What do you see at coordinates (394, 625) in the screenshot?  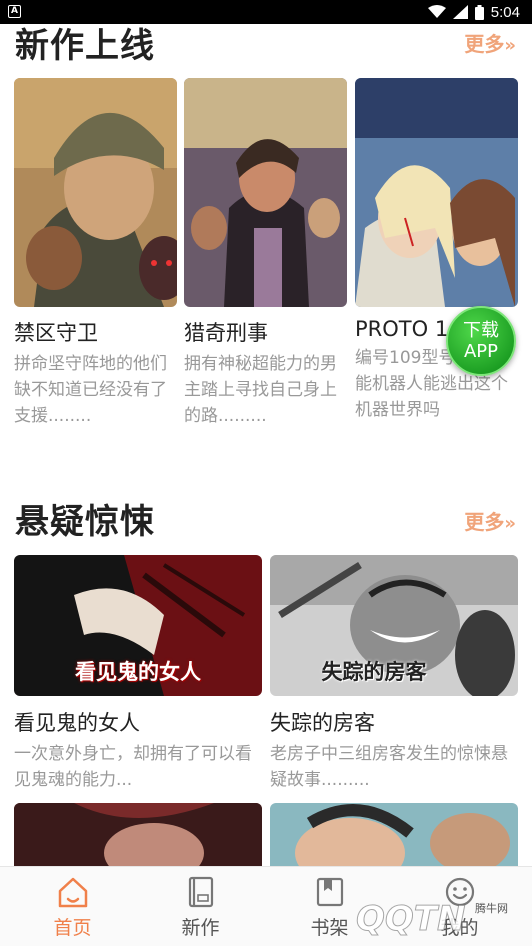 I see `comic-cover-image: 失踪的房客` at bounding box center [394, 625].